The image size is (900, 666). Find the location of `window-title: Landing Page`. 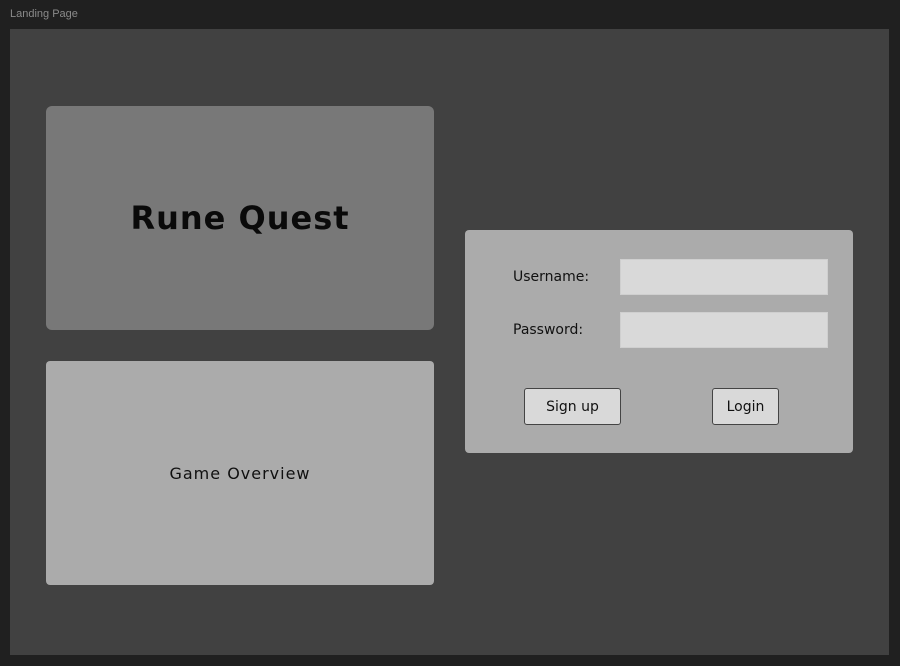

window-title: Landing Page is located at coordinates (44, 14).